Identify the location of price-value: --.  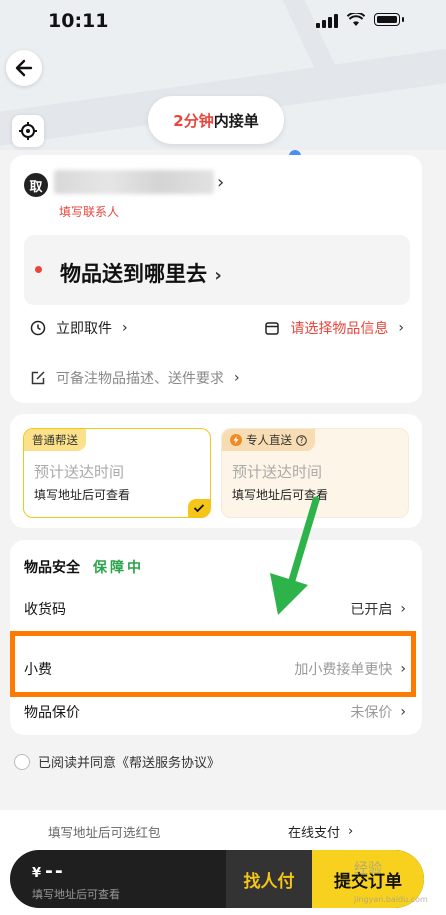
(55, 871).